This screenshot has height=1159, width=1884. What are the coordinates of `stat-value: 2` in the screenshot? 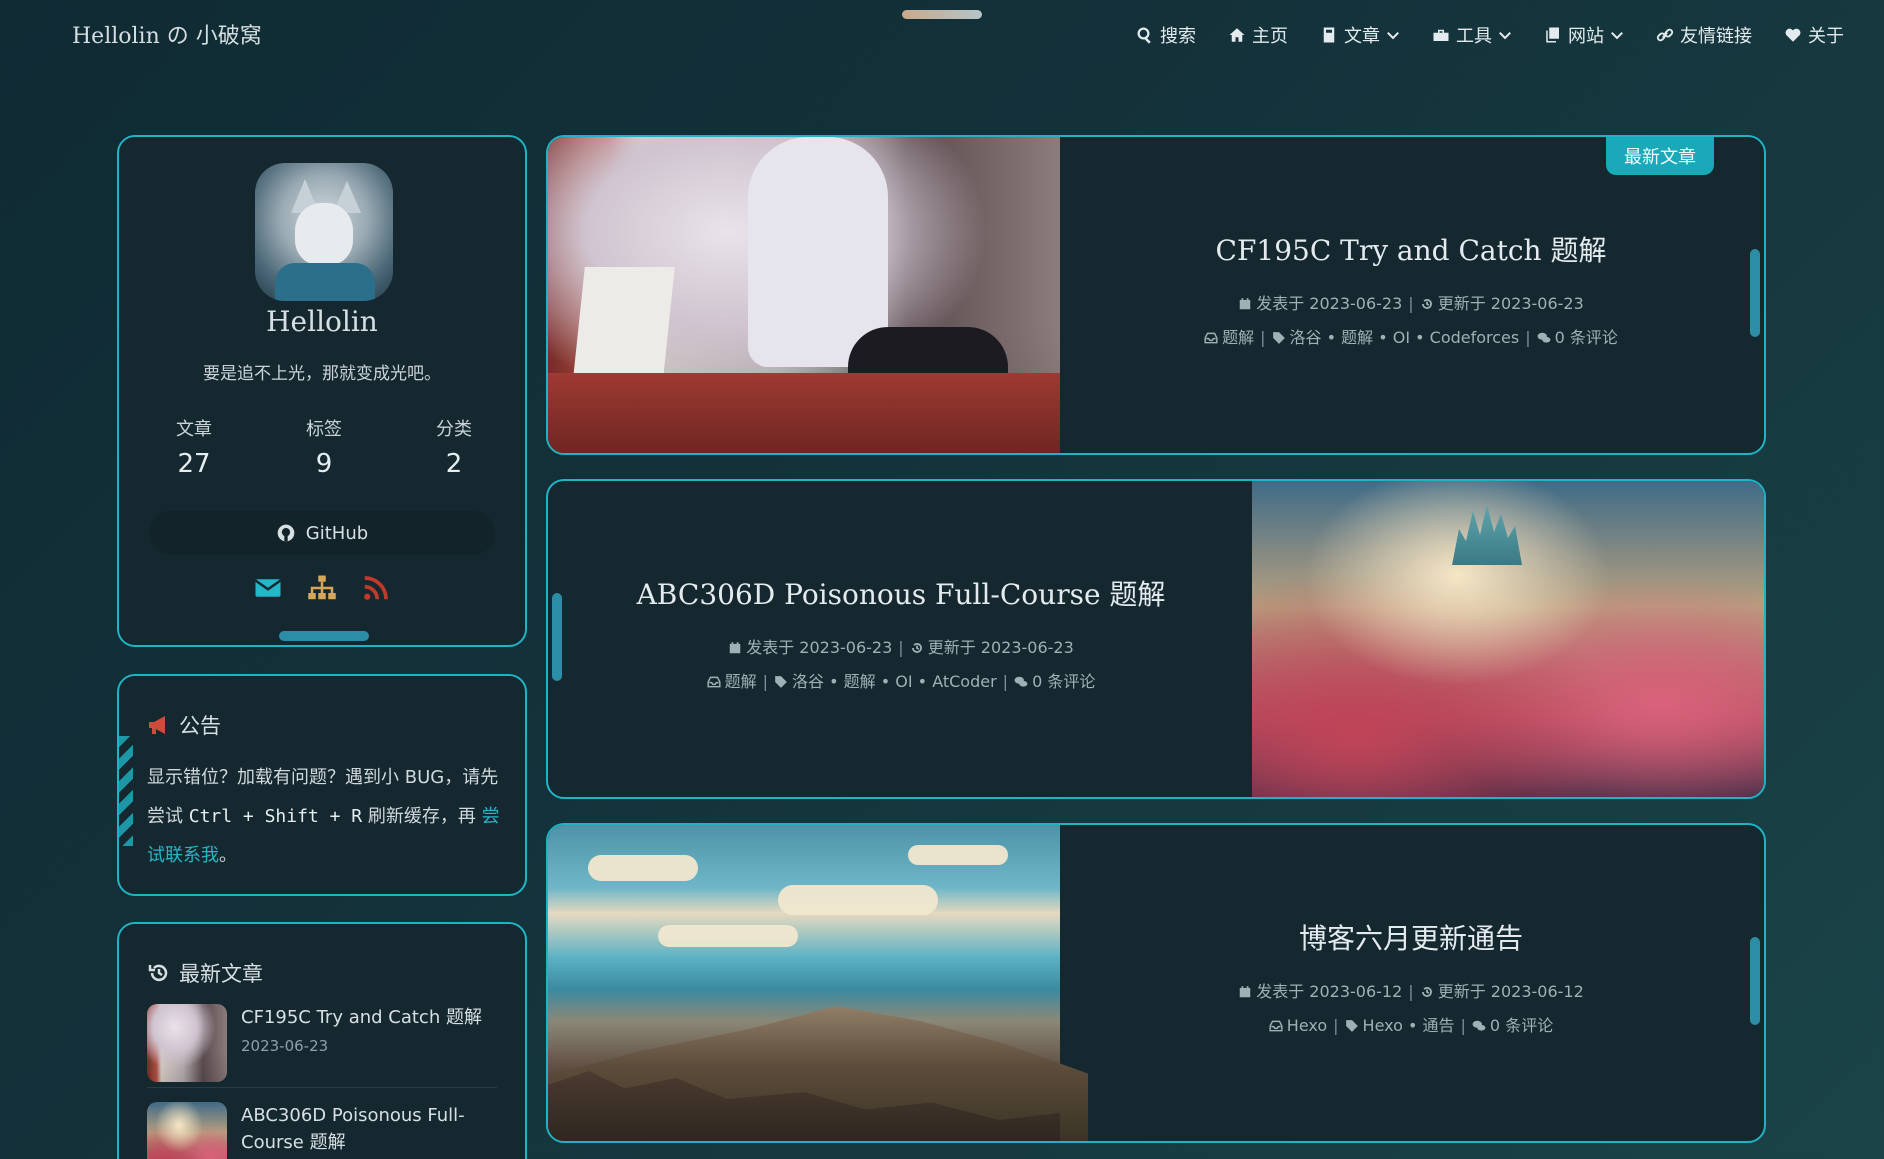 It's located at (454, 464).